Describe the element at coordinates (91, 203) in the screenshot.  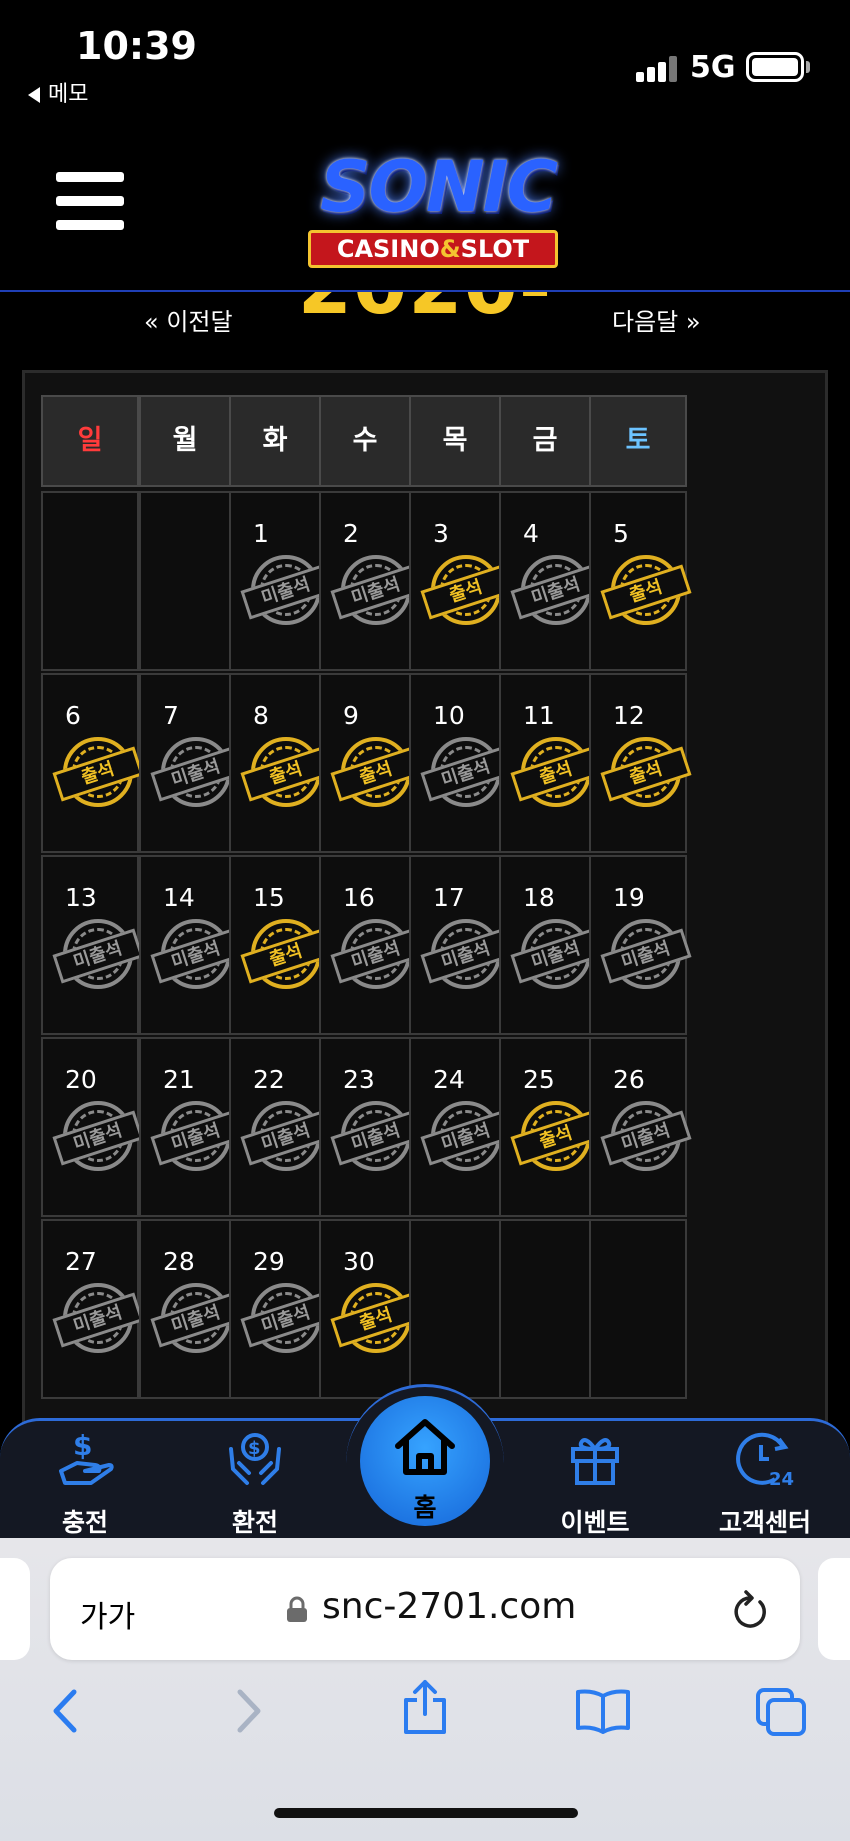
I see `menu-icon` at that location.